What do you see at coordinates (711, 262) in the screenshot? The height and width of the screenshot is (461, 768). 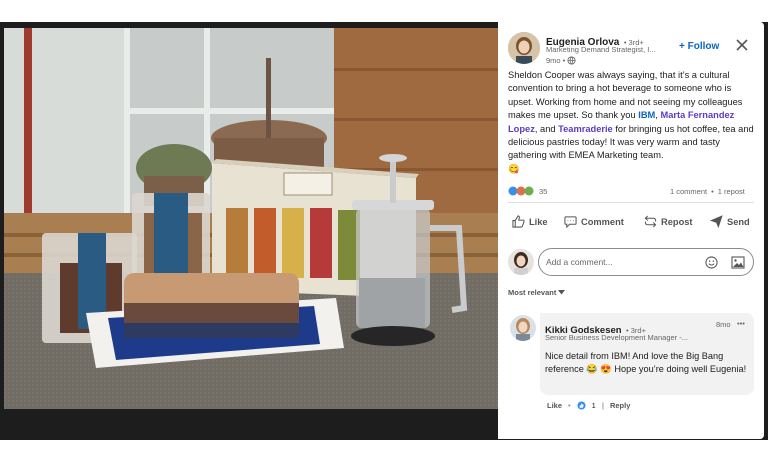 I see `emoji-icon` at bounding box center [711, 262].